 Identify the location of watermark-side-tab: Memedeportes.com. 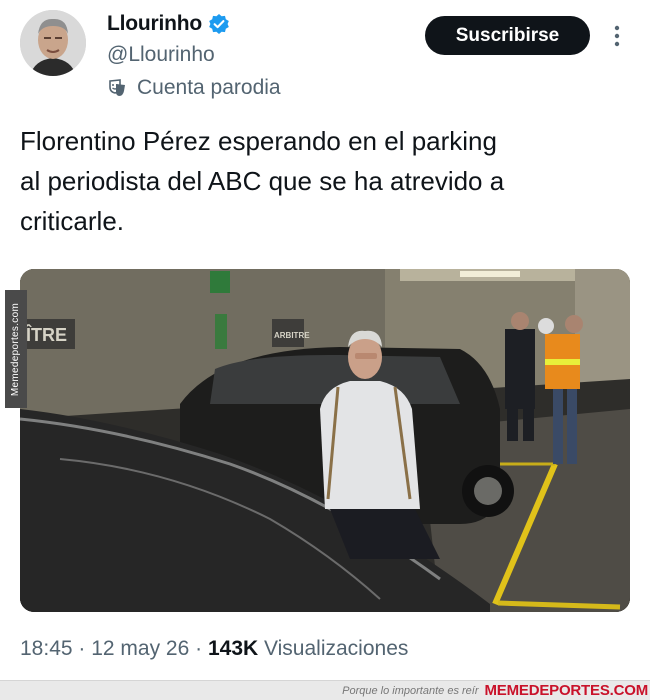
(16, 349).